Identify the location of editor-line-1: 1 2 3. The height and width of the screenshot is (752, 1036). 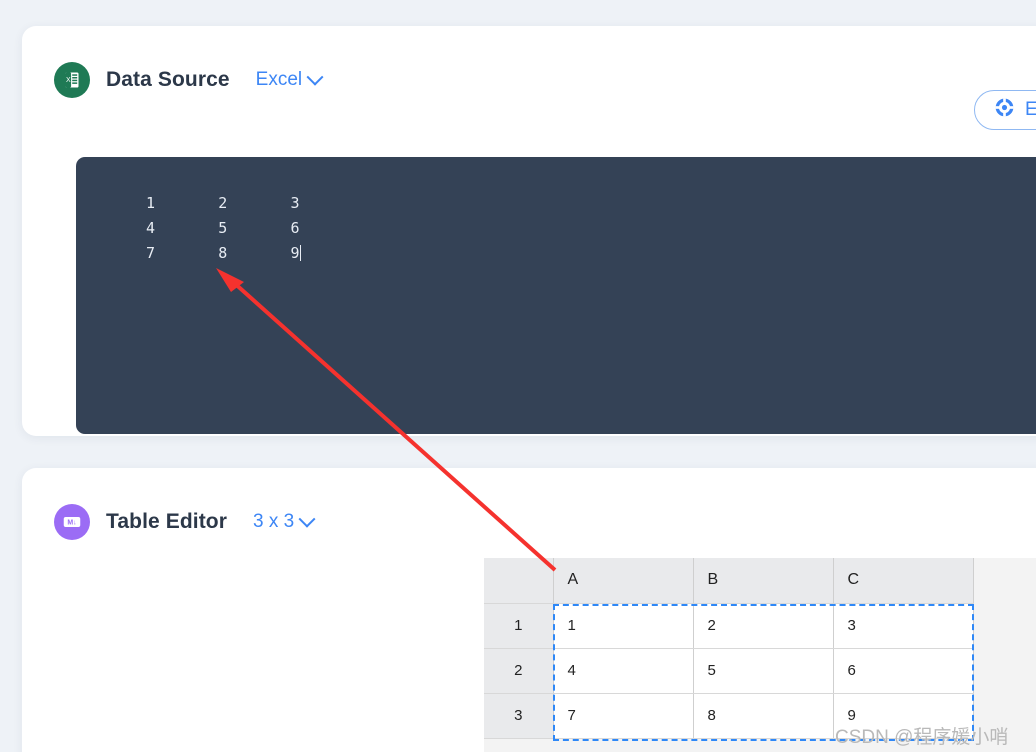
(223, 203).